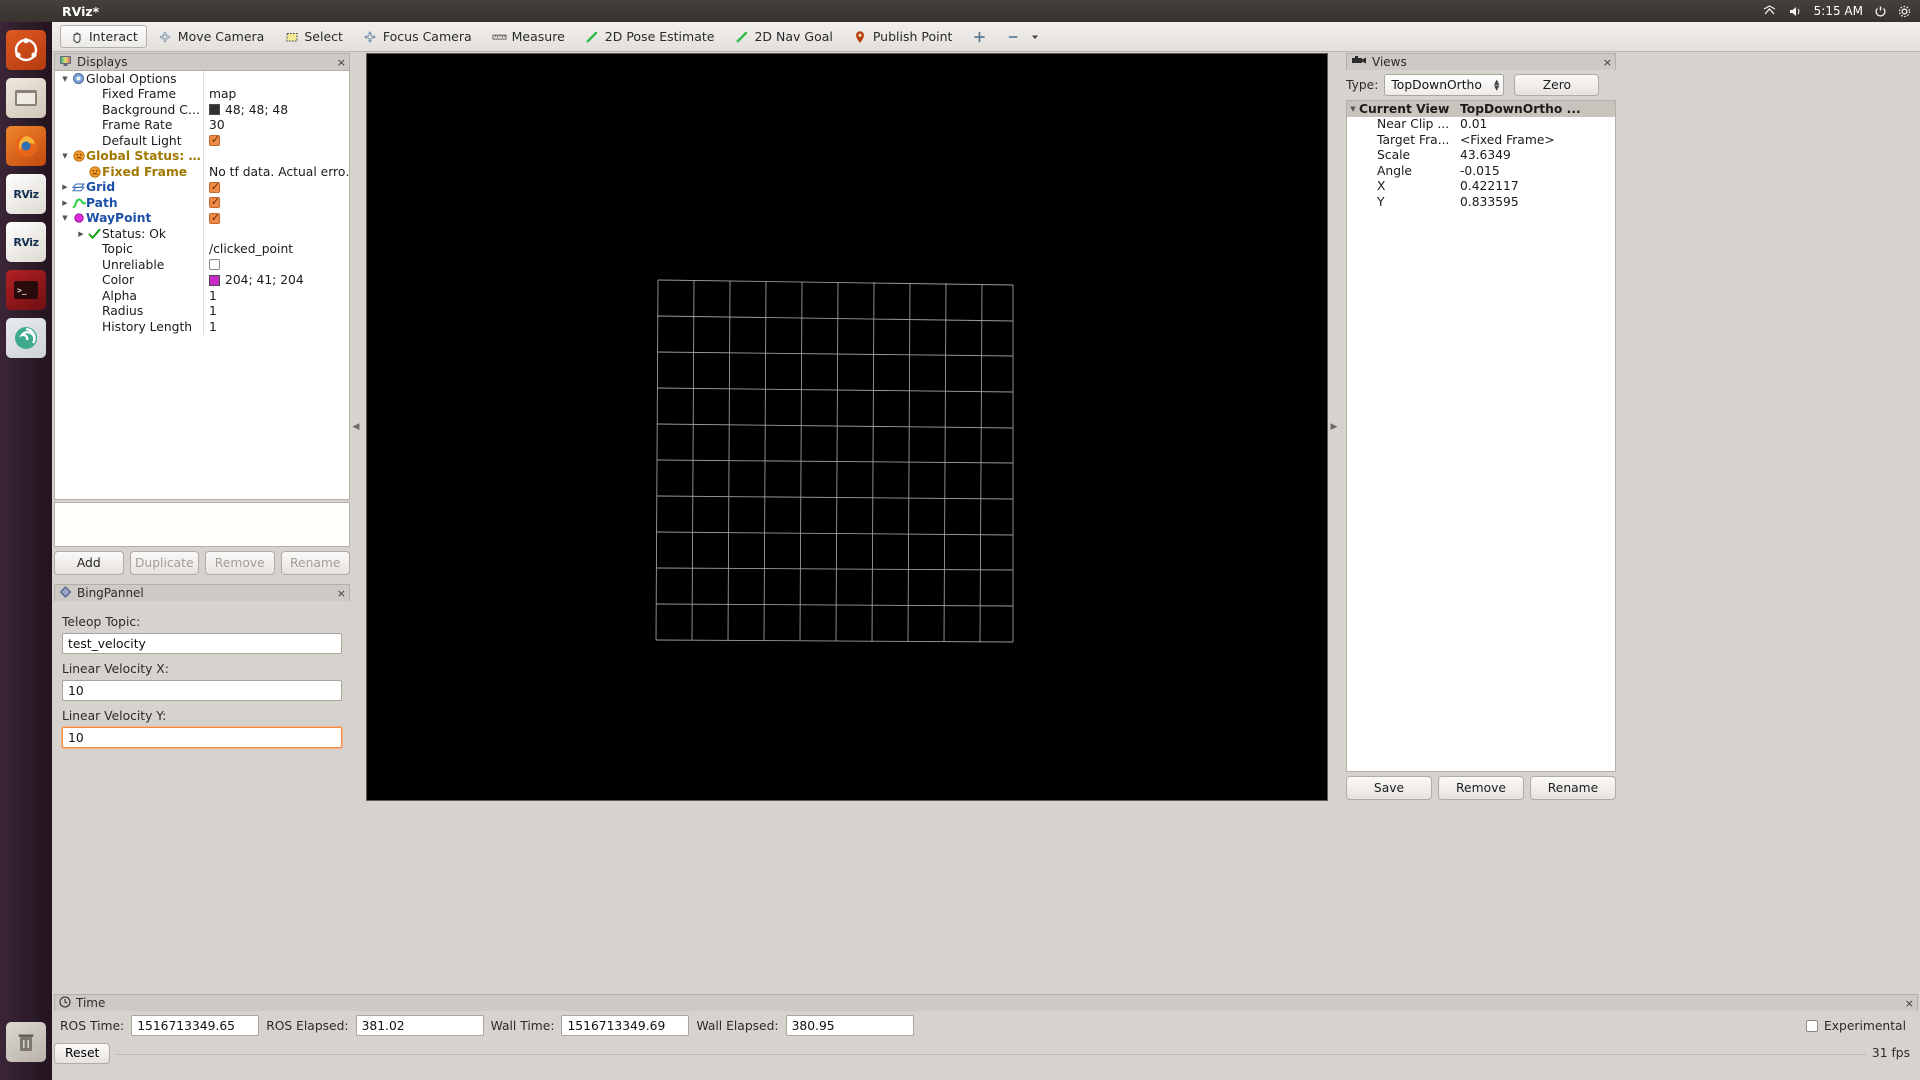 The height and width of the screenshot is (1080, 1920). I want to click on display-row-value-cell: 30, so click(276, 126).